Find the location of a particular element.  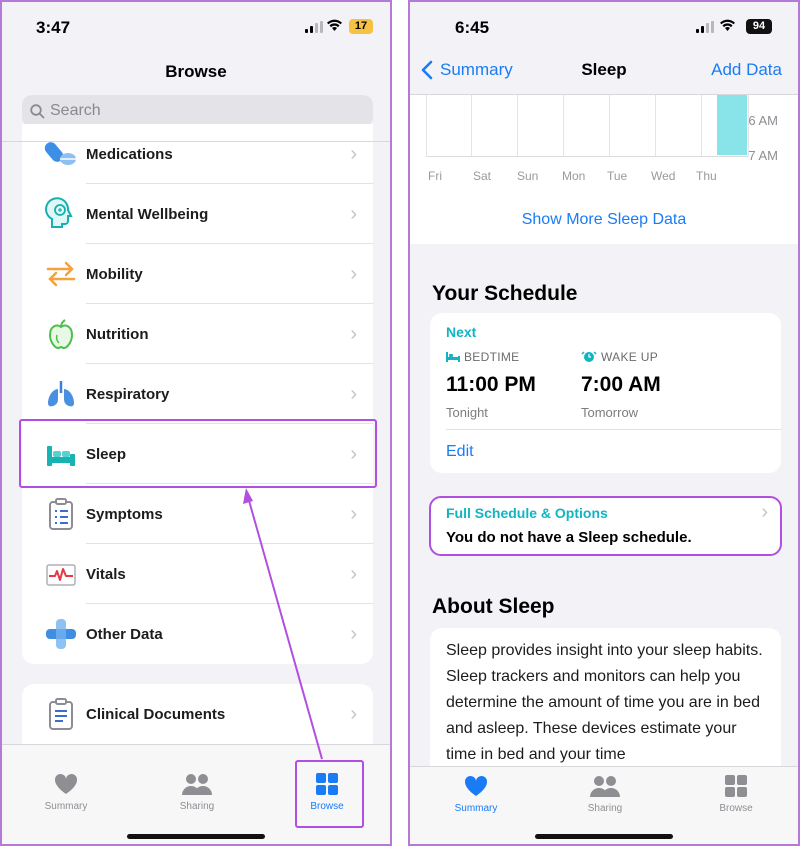

next-label: Next is located at coordinates (461, 332).